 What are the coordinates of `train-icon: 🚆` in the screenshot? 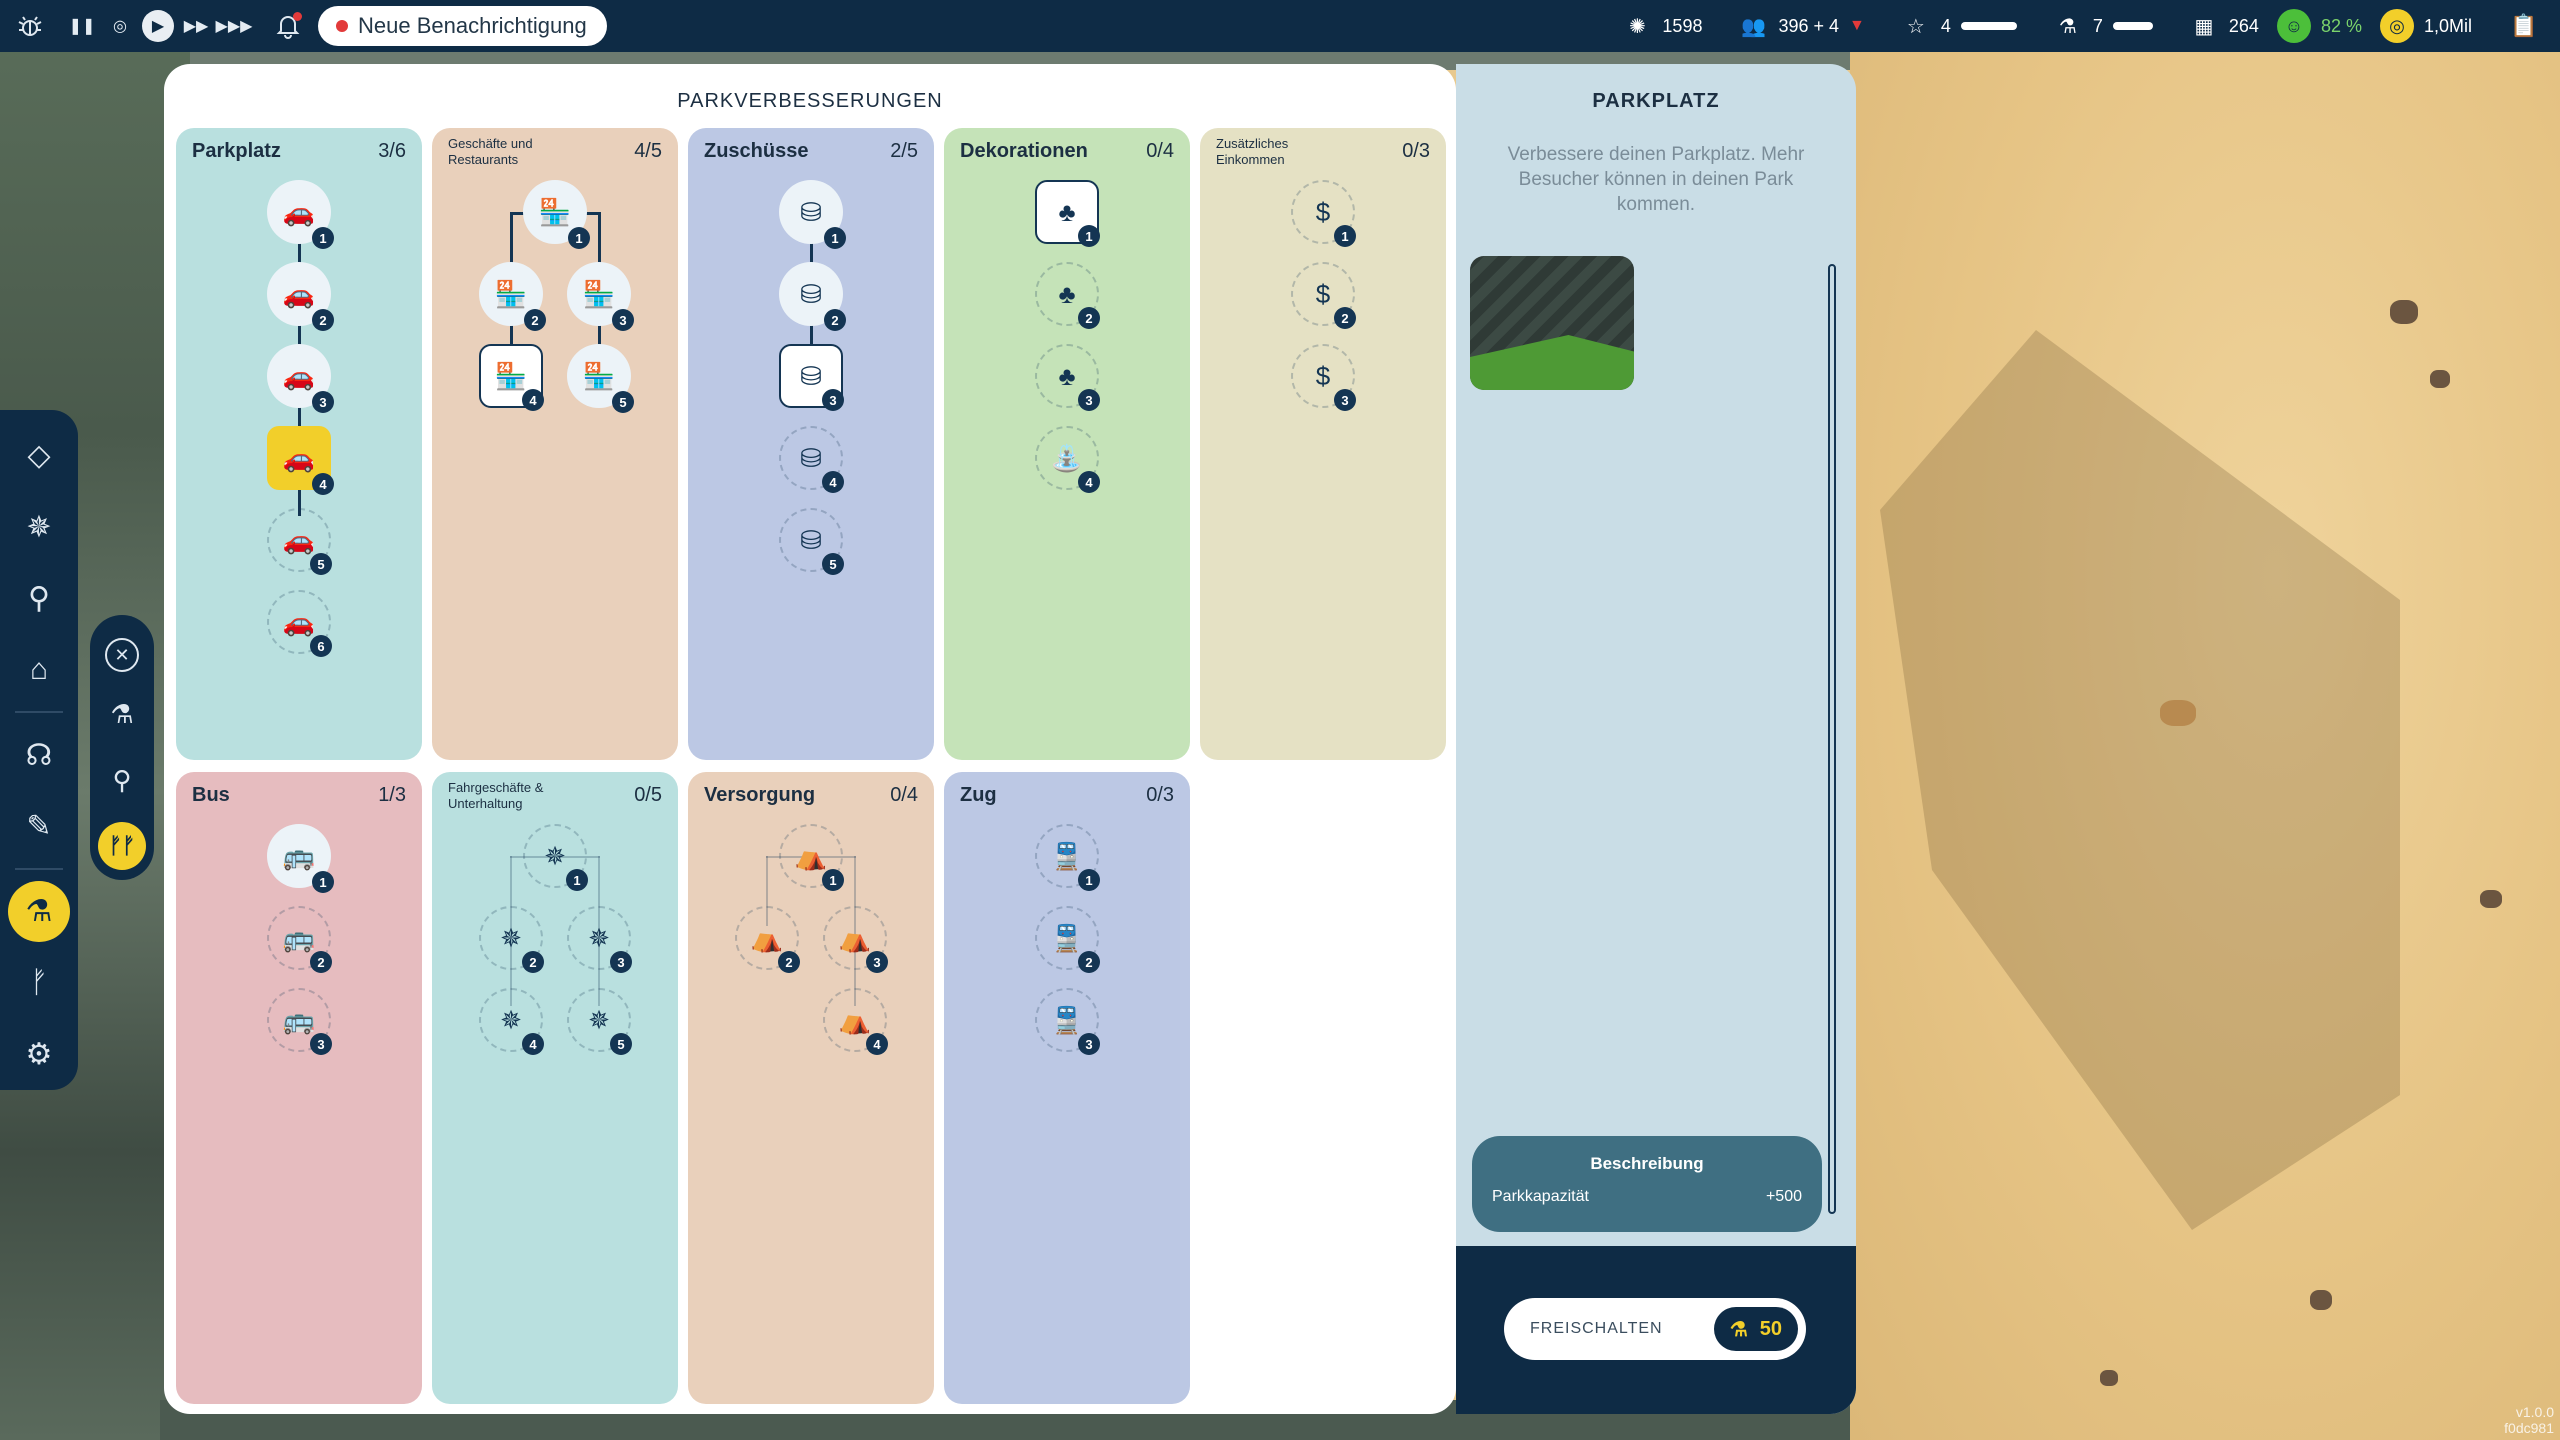 It's located at (1067, 1019).